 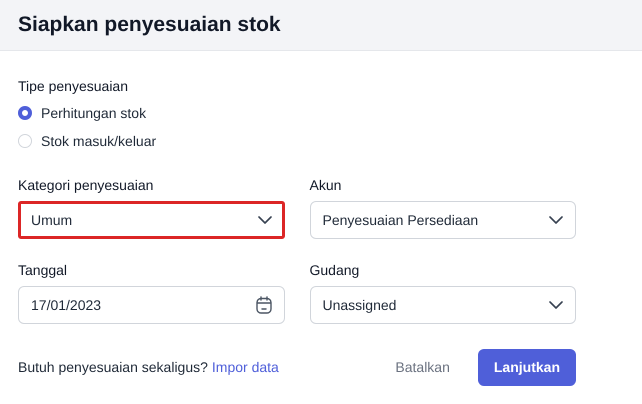 I want to click on dropdown-field: Unassigned, so click(x=443, y=305).